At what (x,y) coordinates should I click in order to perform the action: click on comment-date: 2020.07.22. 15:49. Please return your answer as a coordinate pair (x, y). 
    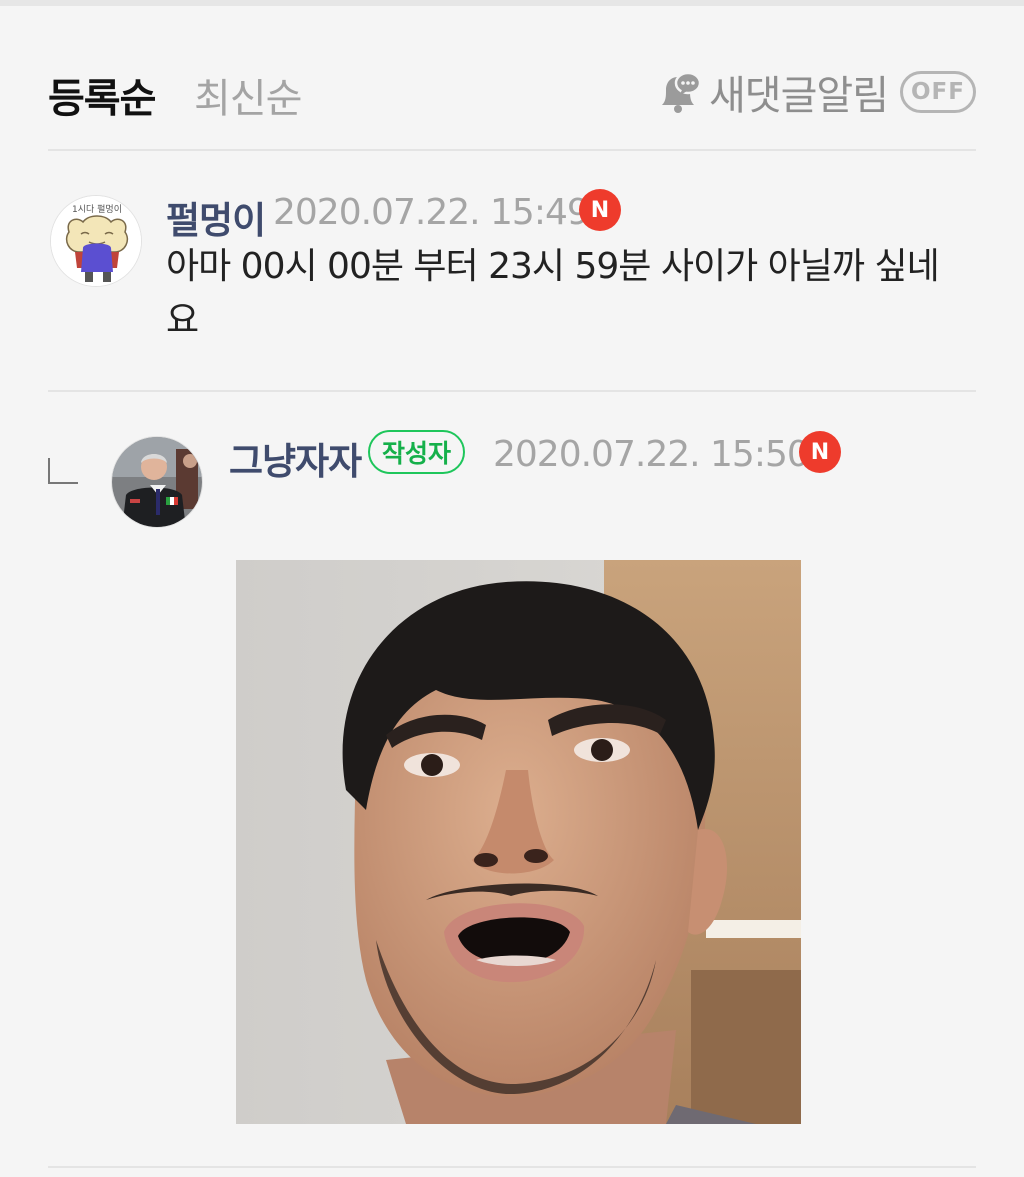
    Looking at the image, I should click on (431, 212).